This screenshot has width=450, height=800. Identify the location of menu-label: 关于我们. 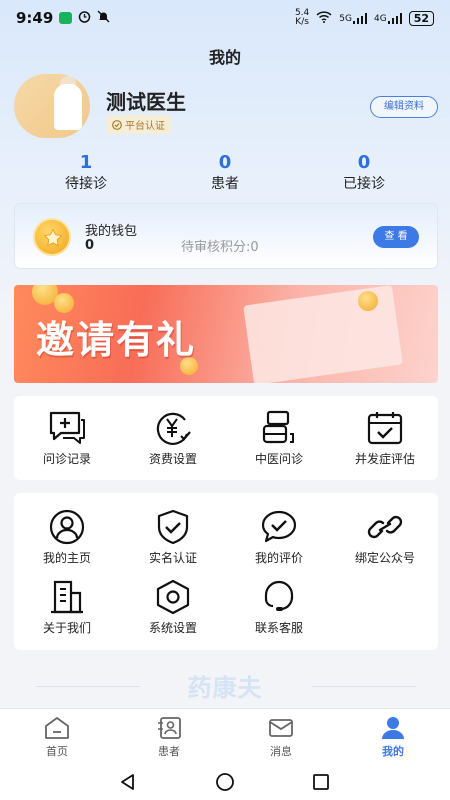
(66, 628).